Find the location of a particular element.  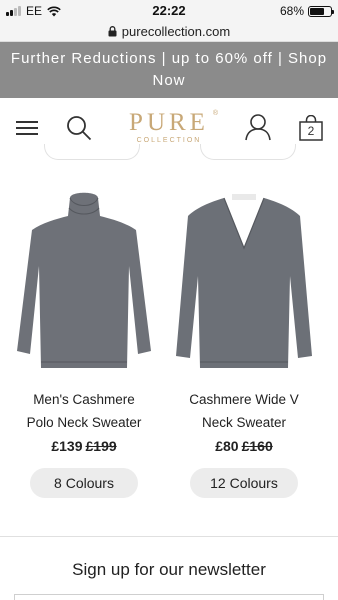

logo-subtitle: COLLECTION is located at coordinates (169, 140).